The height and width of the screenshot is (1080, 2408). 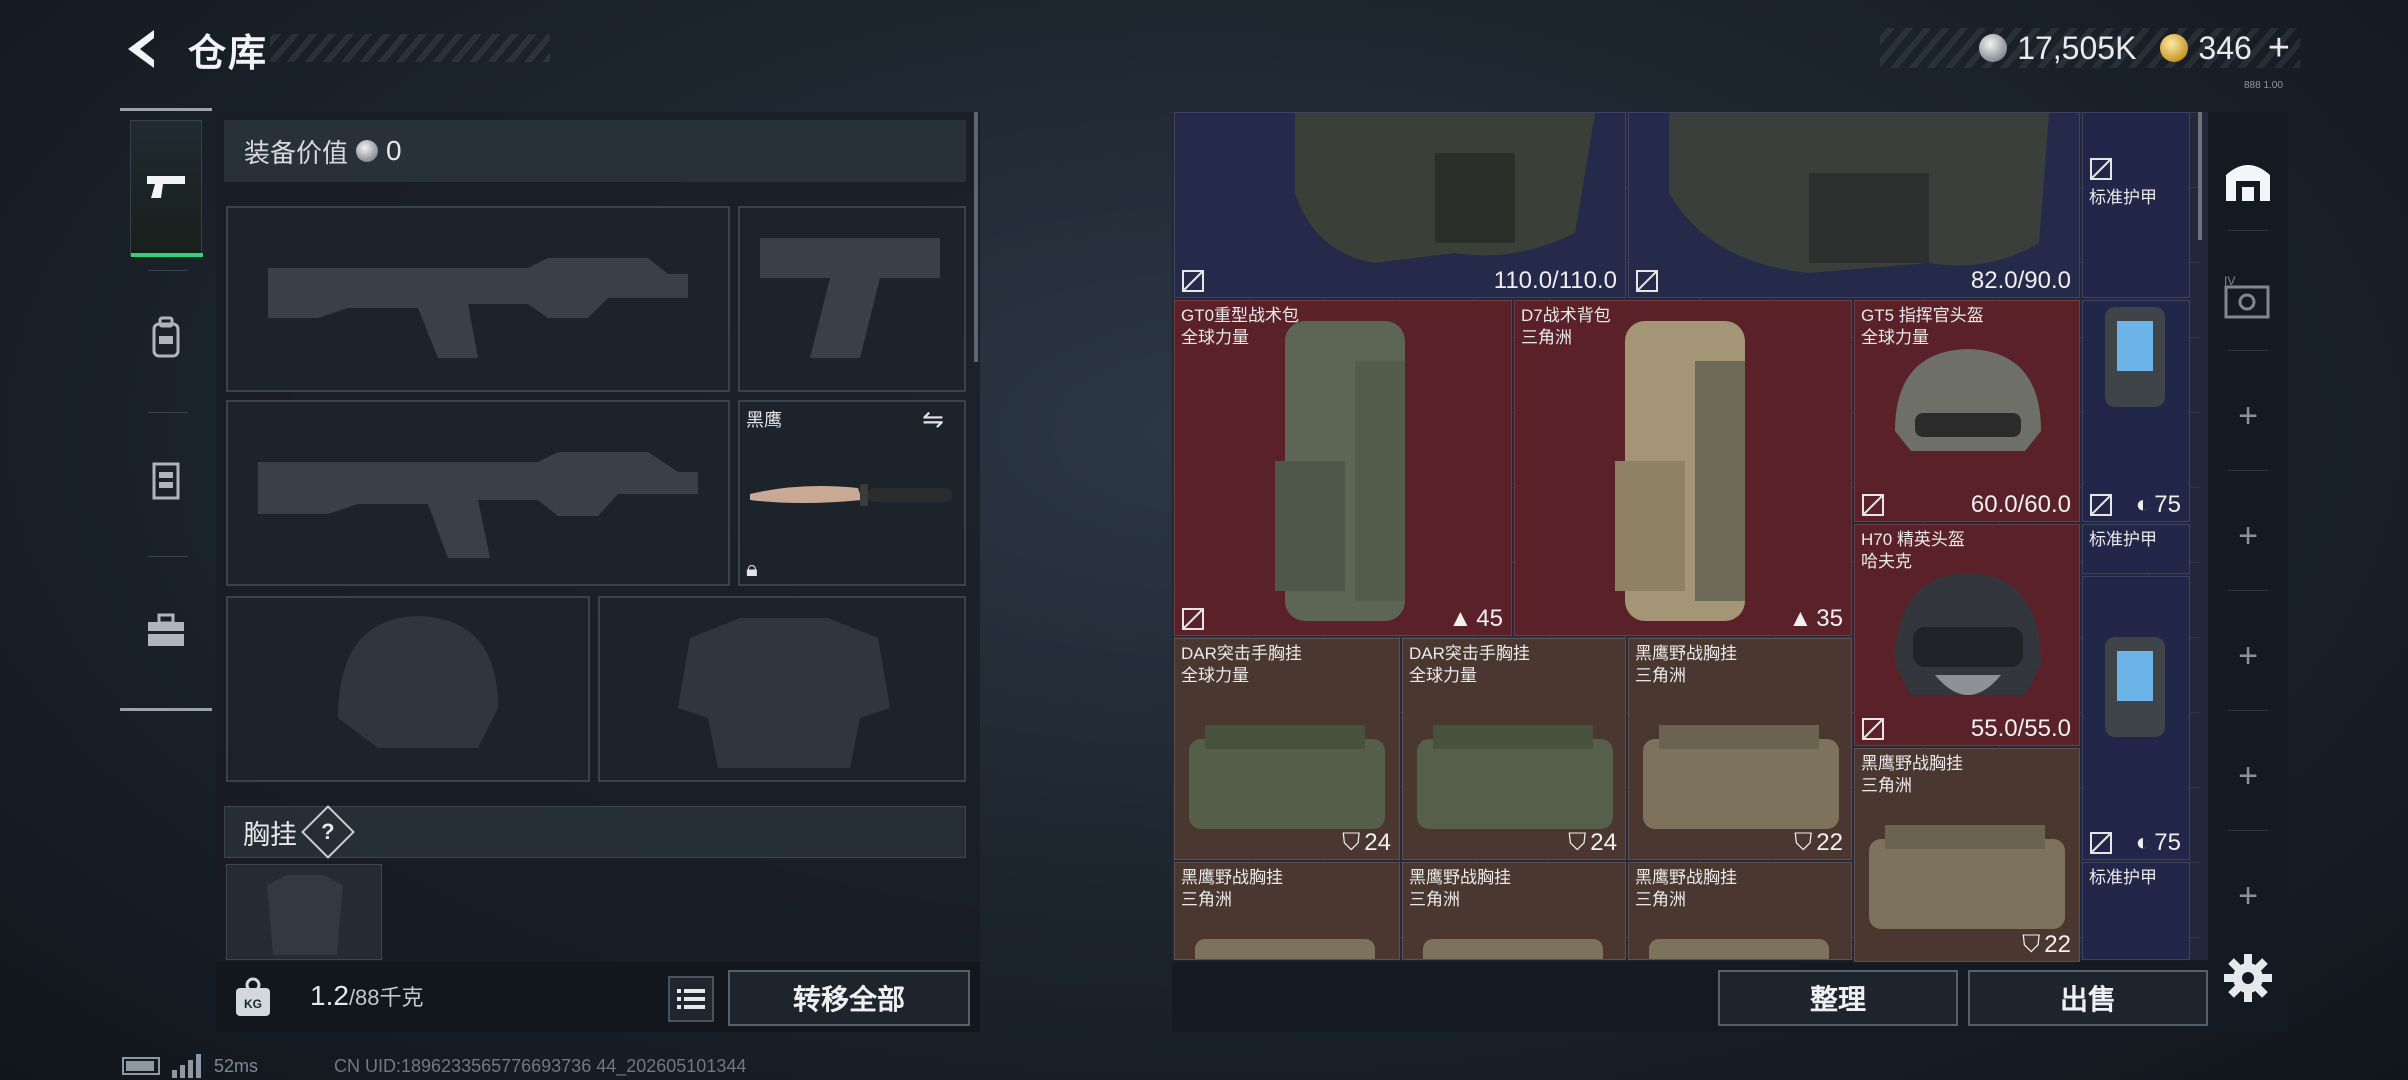 What do you see at coordinates (143, 49) in the screenshot?
I see `back-arrow-icon` at bounding box center [143, 49].